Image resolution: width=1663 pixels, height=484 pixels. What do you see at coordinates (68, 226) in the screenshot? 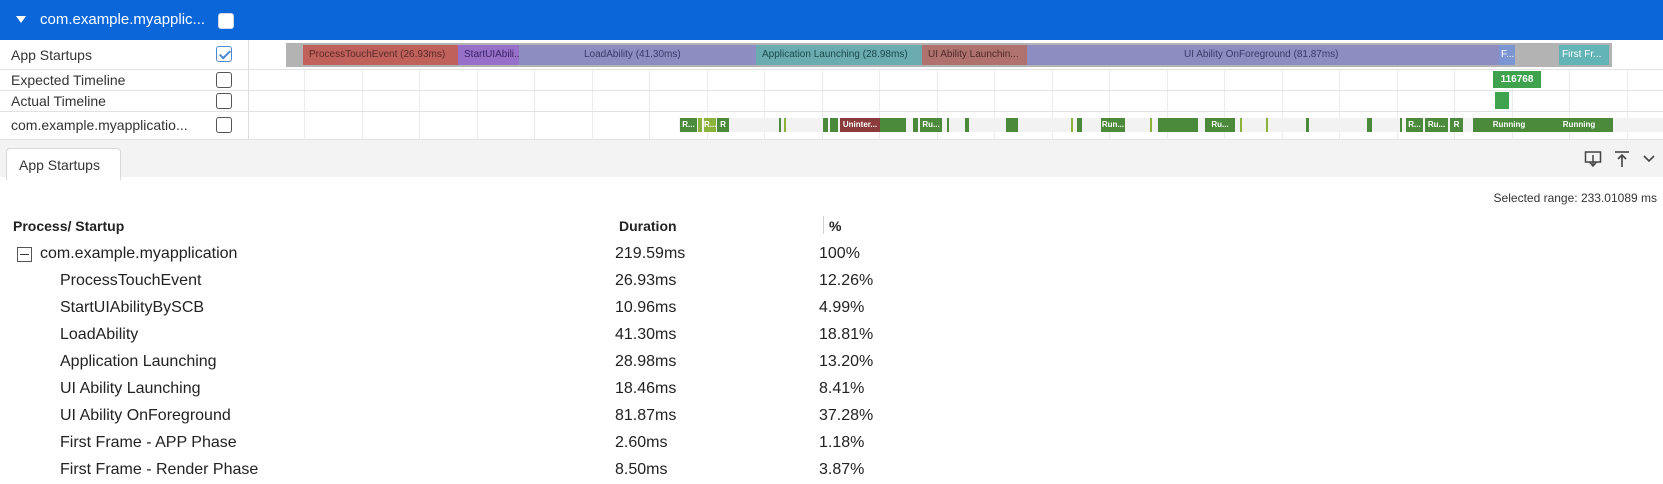
I see `column-header-process: Process/ Startup` at bounding box center [68, 226].